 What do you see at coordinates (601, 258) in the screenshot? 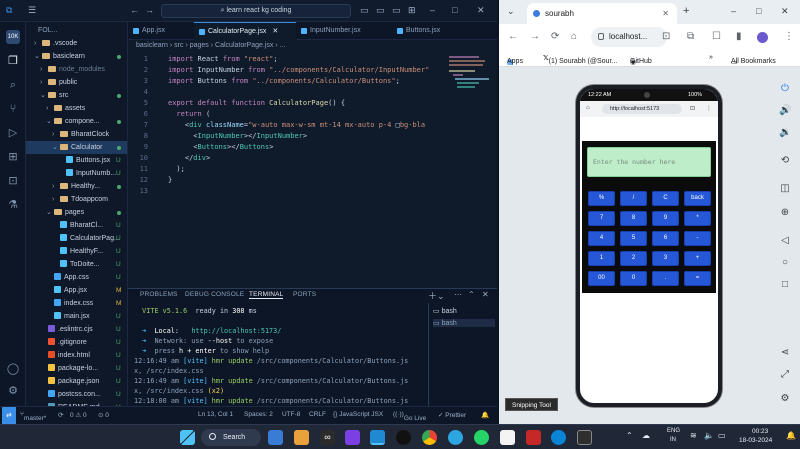
I see `calculator-key: 1` at bounding box center [601, 258].